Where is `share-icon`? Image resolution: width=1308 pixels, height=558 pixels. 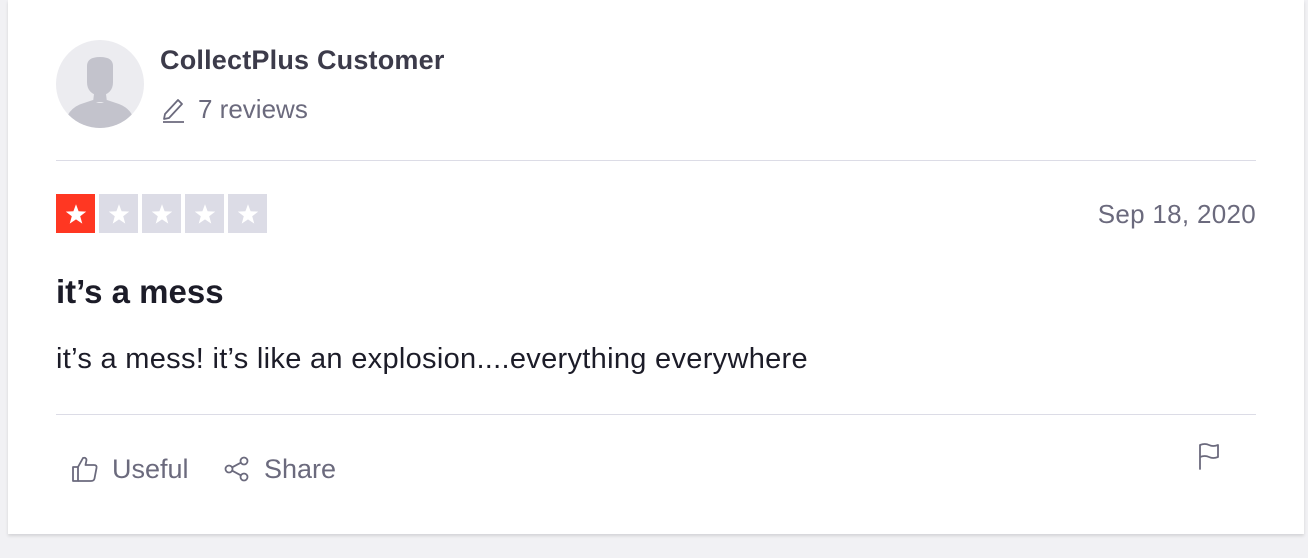
share-icon is located at coordinates (236, 469).